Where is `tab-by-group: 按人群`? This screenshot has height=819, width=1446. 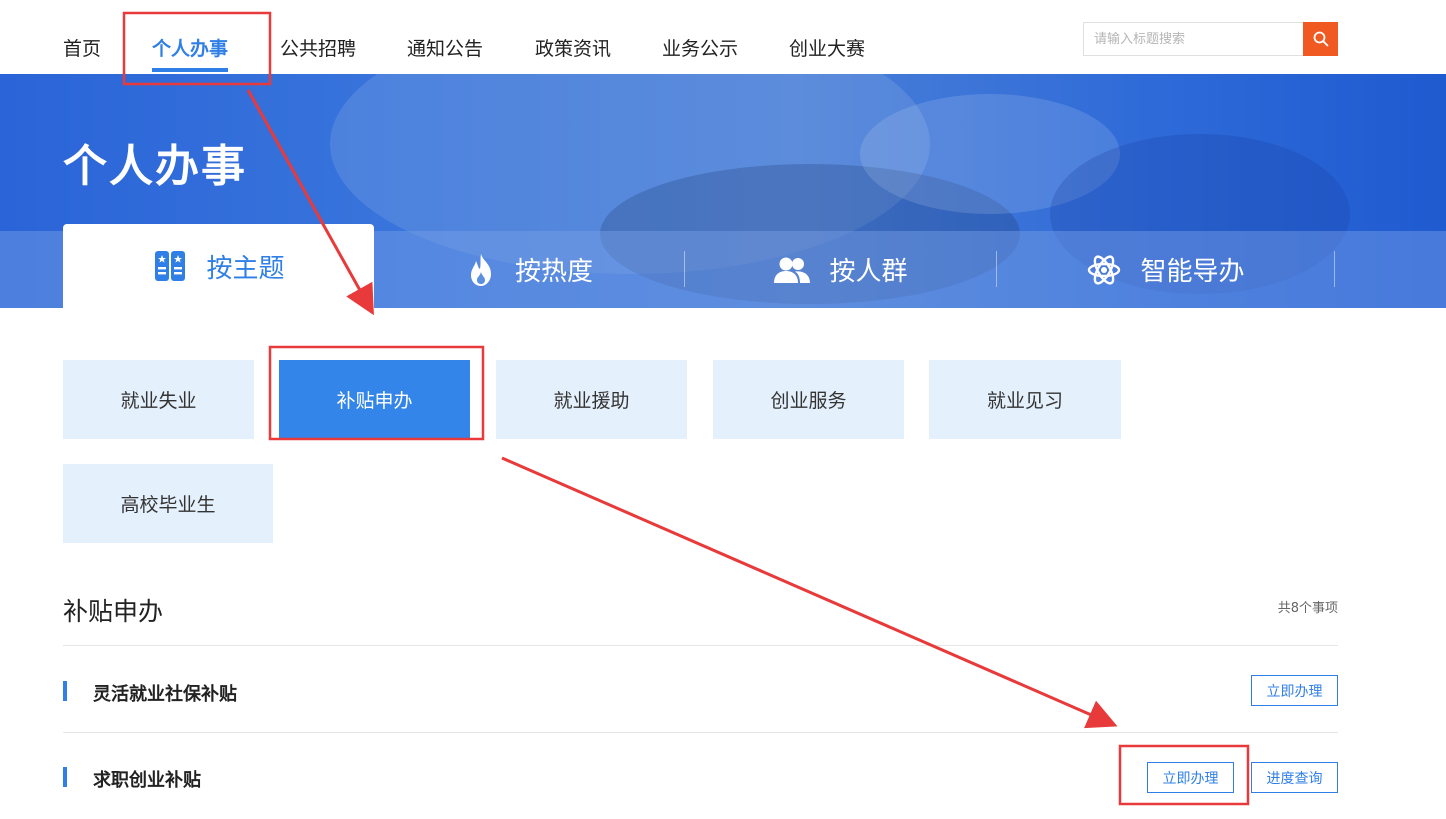
tab-by-group: 按人群 is located at coordinates (840, 269).